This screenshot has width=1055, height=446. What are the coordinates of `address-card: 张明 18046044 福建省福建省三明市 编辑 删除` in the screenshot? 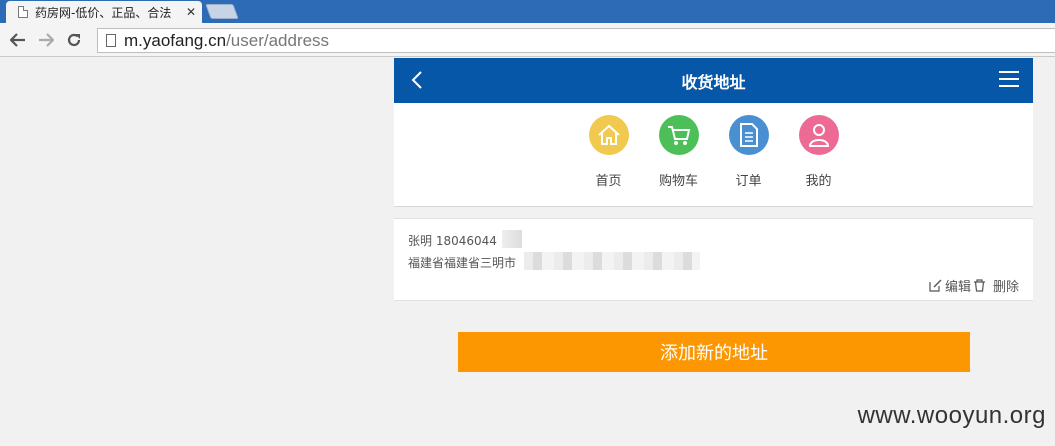 It's located at (713, 259).